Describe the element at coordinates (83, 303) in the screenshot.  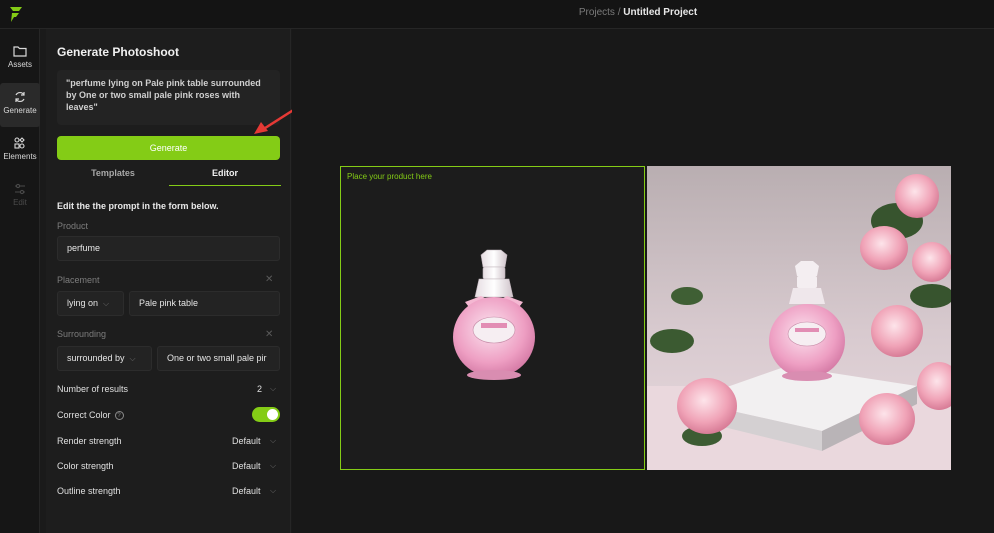
I see `placement-preposition-value: lying on` at that location.